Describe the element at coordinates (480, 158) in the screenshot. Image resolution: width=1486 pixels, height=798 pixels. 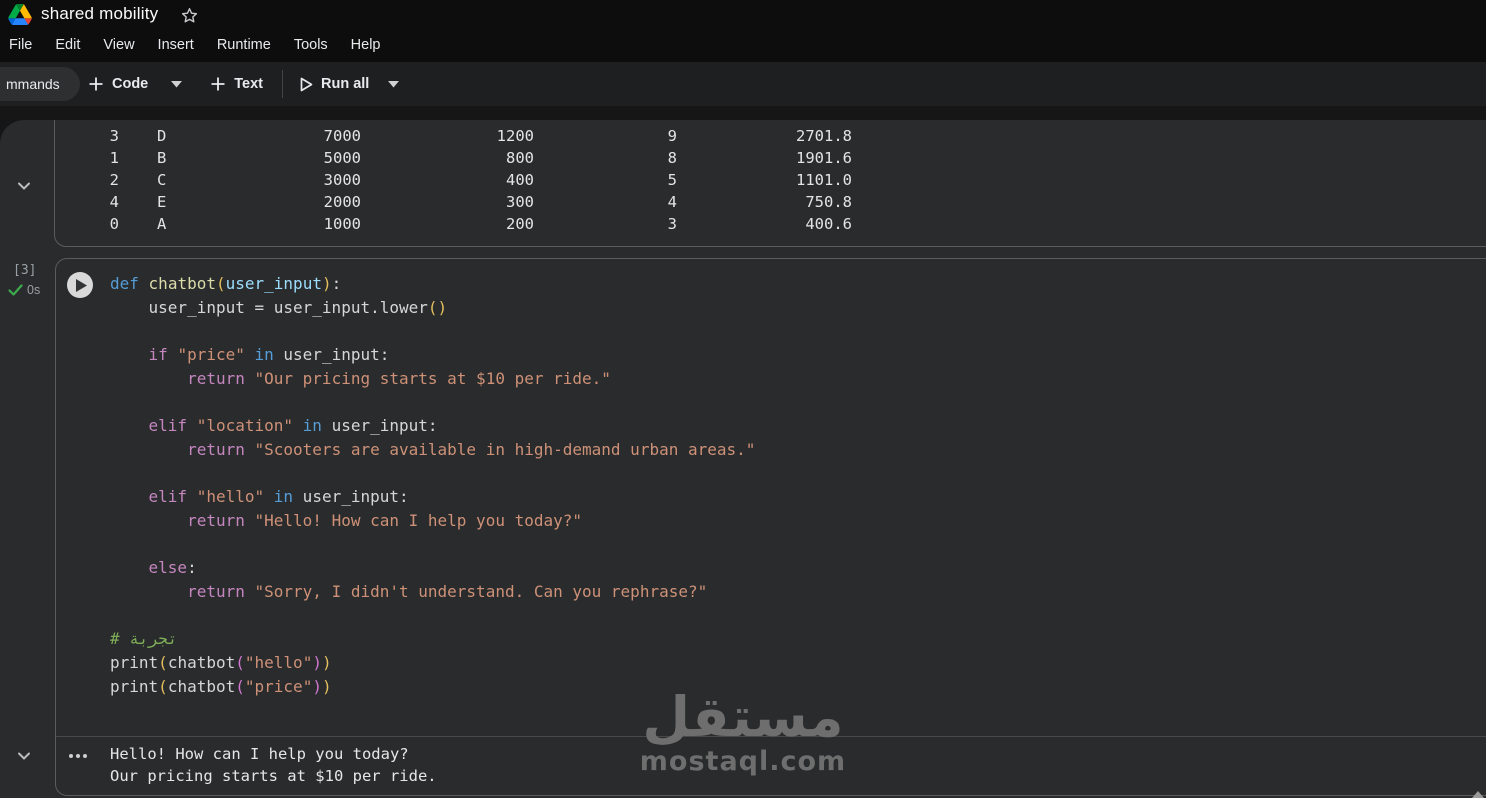
I see `table-row: 1 B 5000 800 8 1901.6` at that location.